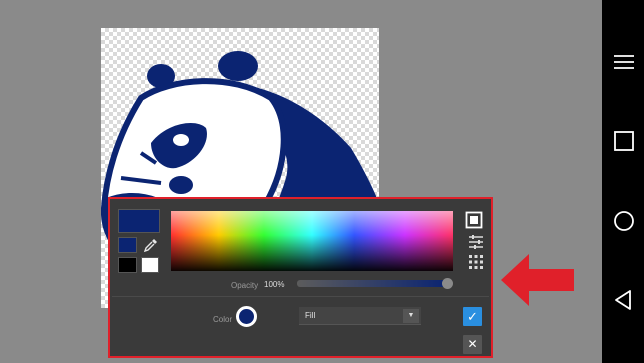 This screenshot has width=644, height=363. Describe the element at coordinates (372, 283) in the screenshot. I see `opacity-slider` at that location.